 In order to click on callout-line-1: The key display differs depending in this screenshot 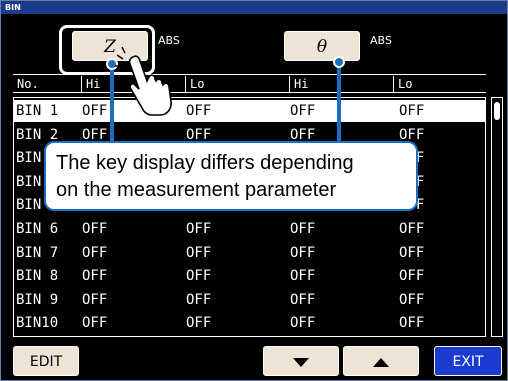, I will do `click(205, 163)`.